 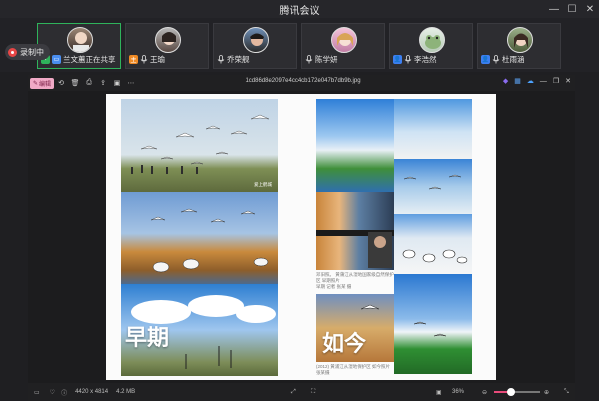 I want to click on expand-icon: ⤡, so click(x=566, y=392).